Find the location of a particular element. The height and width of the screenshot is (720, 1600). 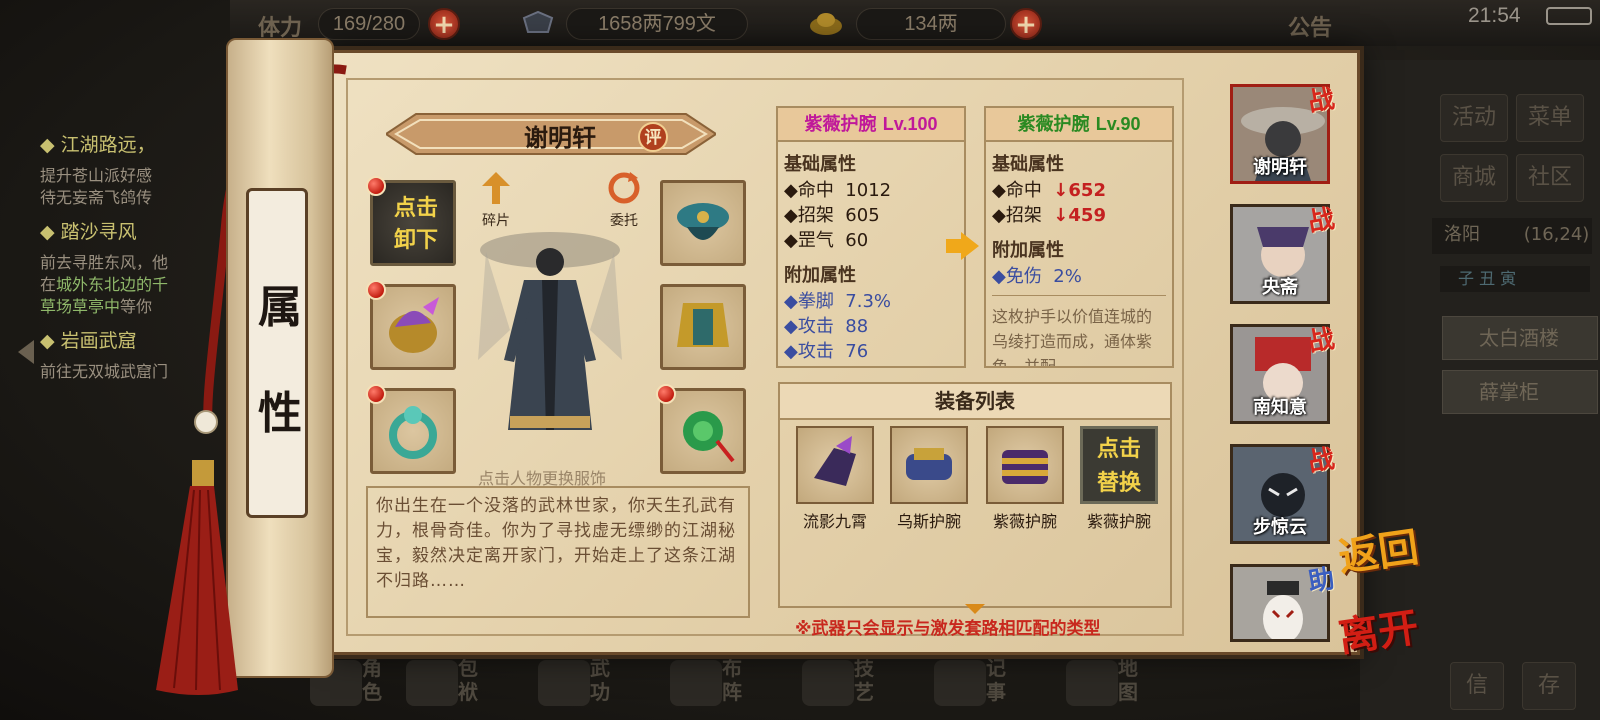

collapse-arrow-icon is located at coordinates (26, 352).